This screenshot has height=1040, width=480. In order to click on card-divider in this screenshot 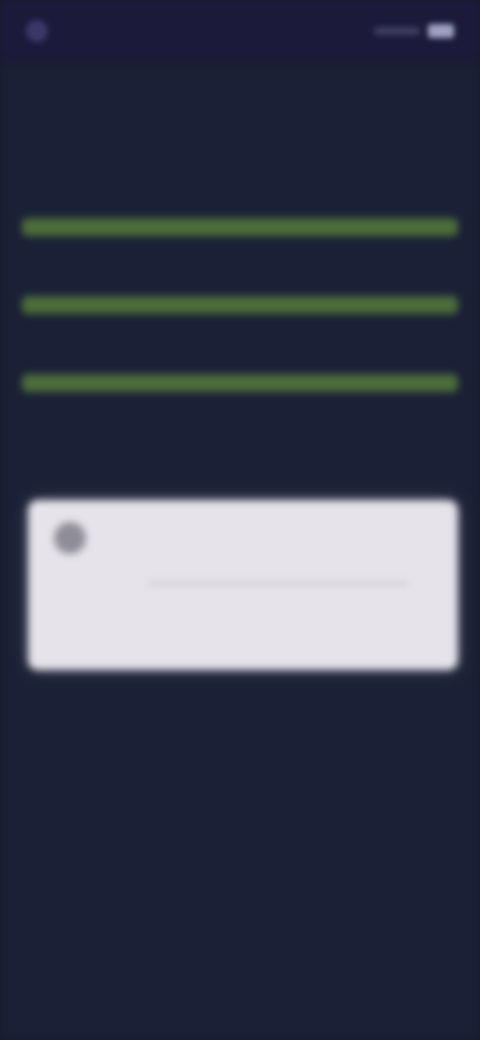, I will do `click(278, 583)`.